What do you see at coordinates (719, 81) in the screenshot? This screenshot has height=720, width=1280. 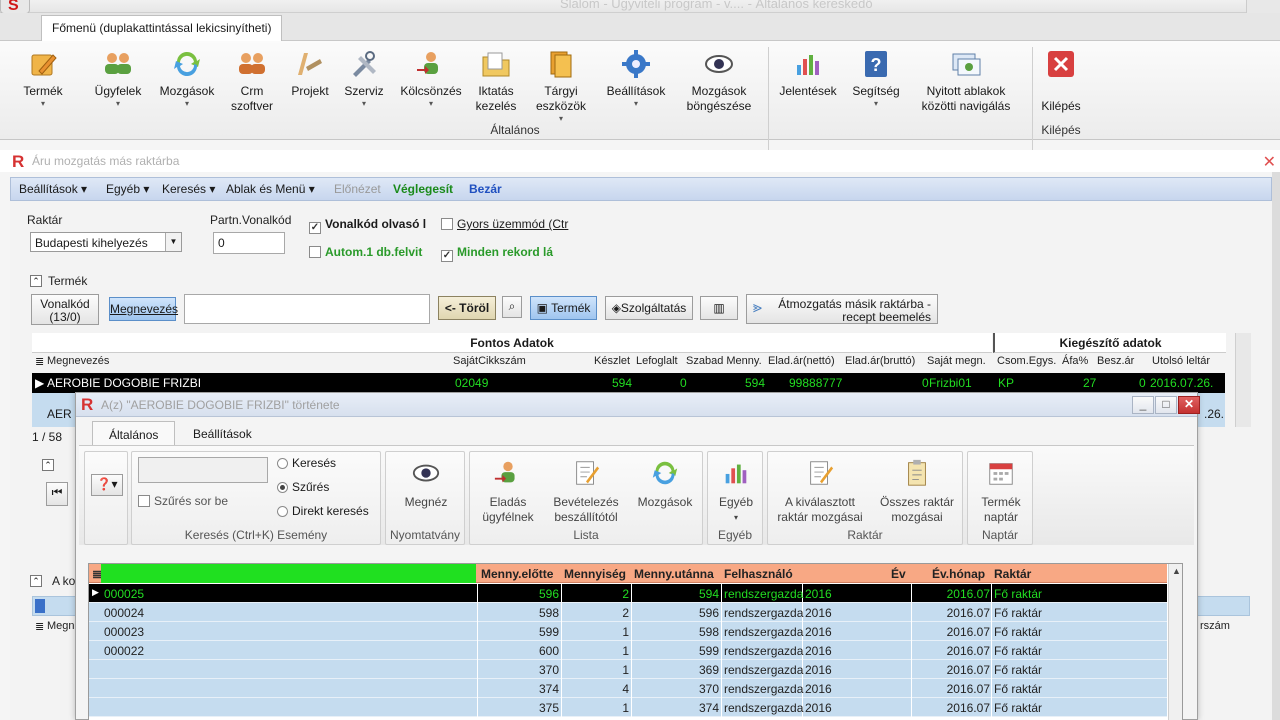 I see `ribbon-browse-movements-button: Mozgások böngészése` at bounding box center [719, 81].